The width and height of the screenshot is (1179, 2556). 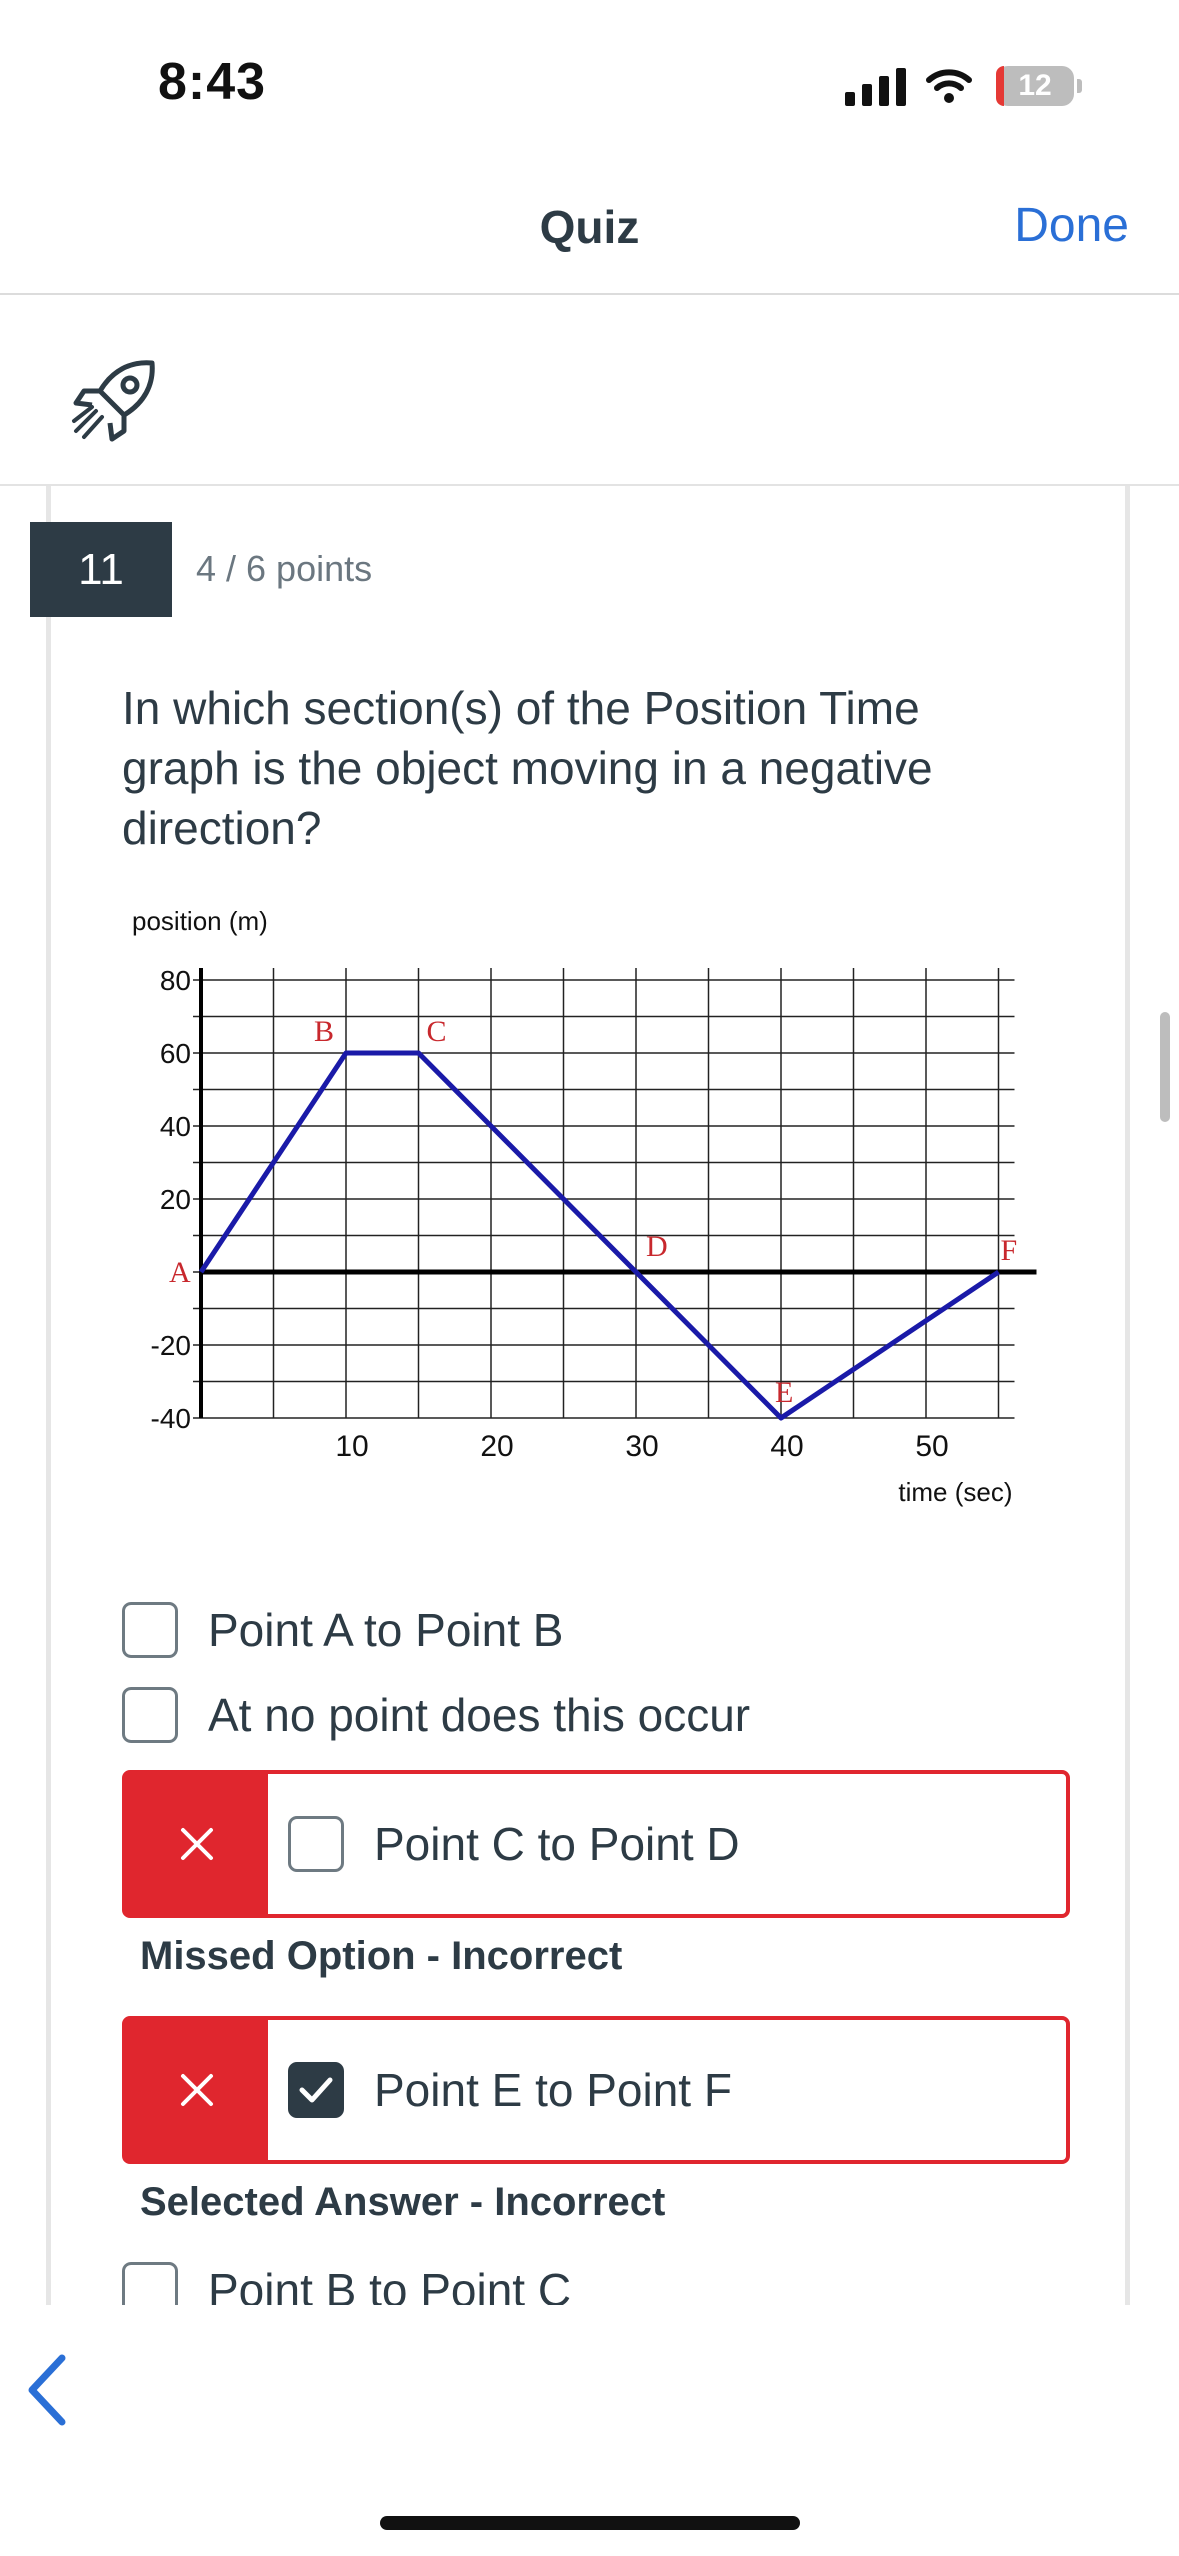 I want to click on page-title: Quiz, so click(x=589, y=227).